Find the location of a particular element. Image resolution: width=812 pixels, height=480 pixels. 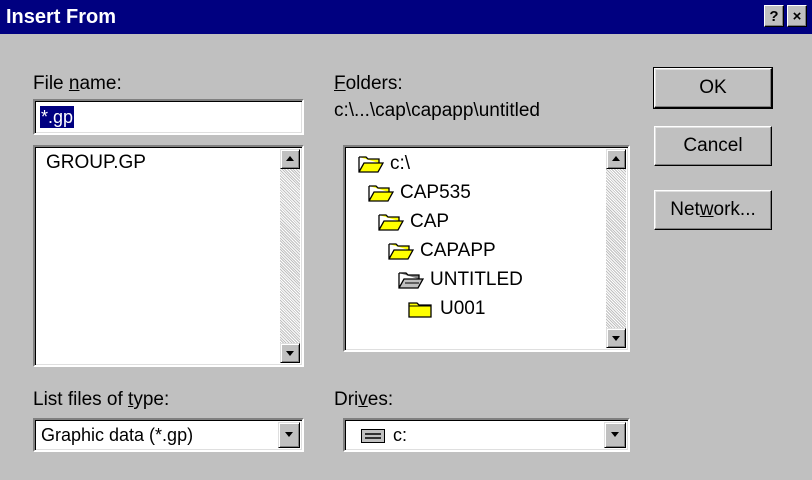

file-list-item: GROUP.GP is located at coordinates (96, 163).